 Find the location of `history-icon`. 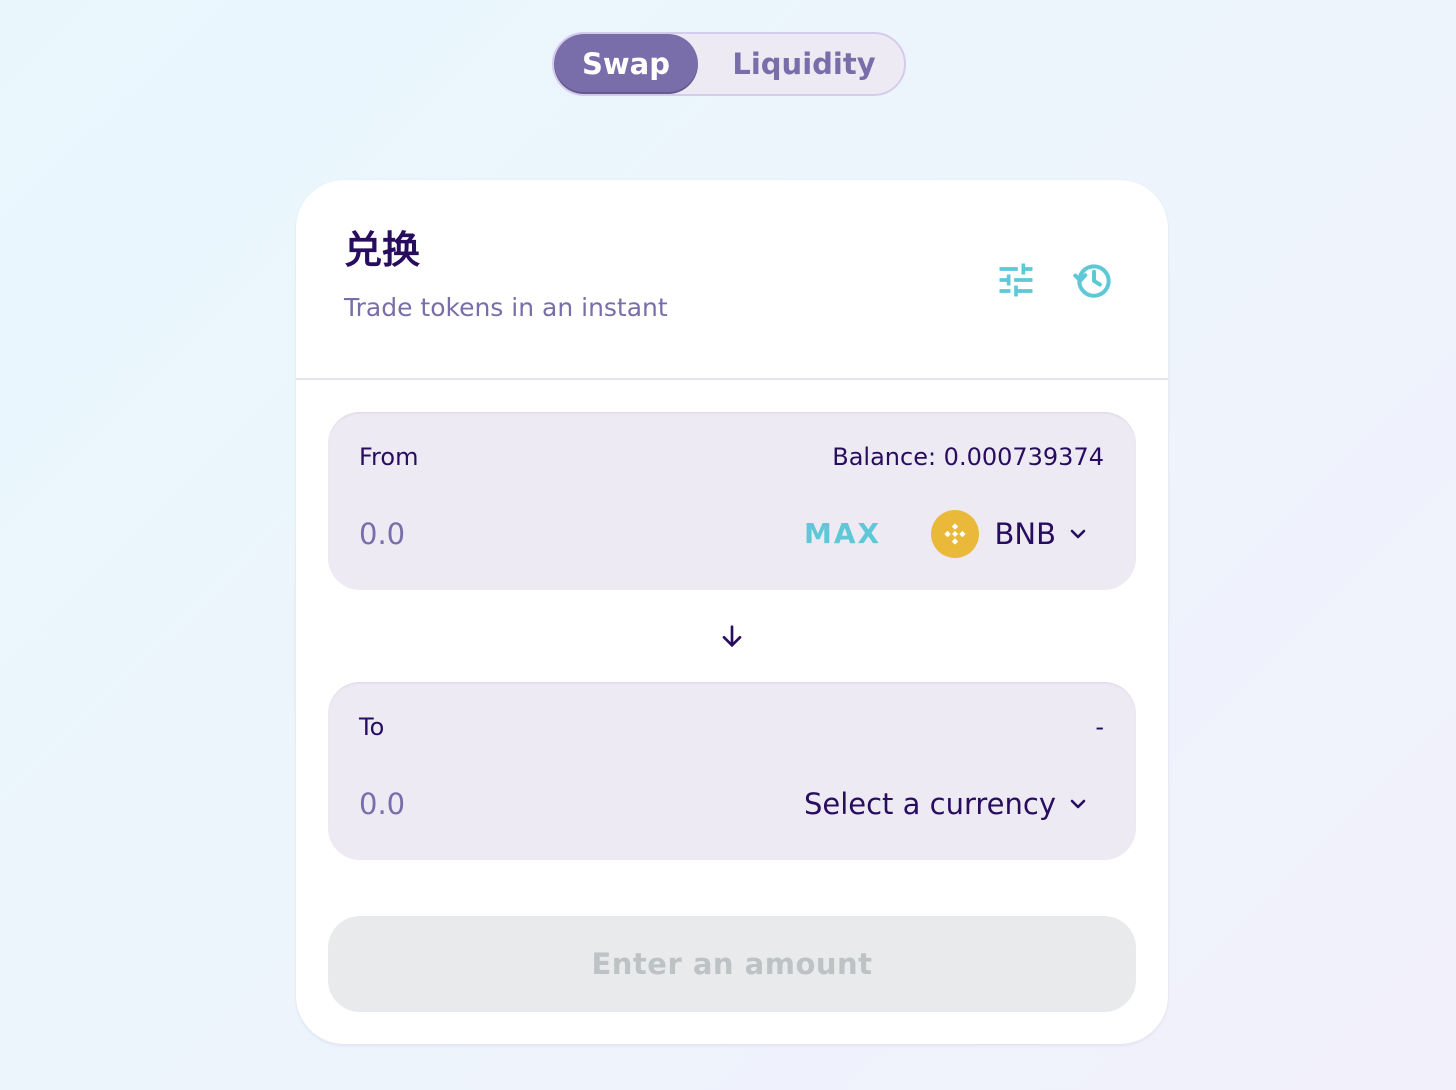

history-icon is located at coordinates (1094, 280).